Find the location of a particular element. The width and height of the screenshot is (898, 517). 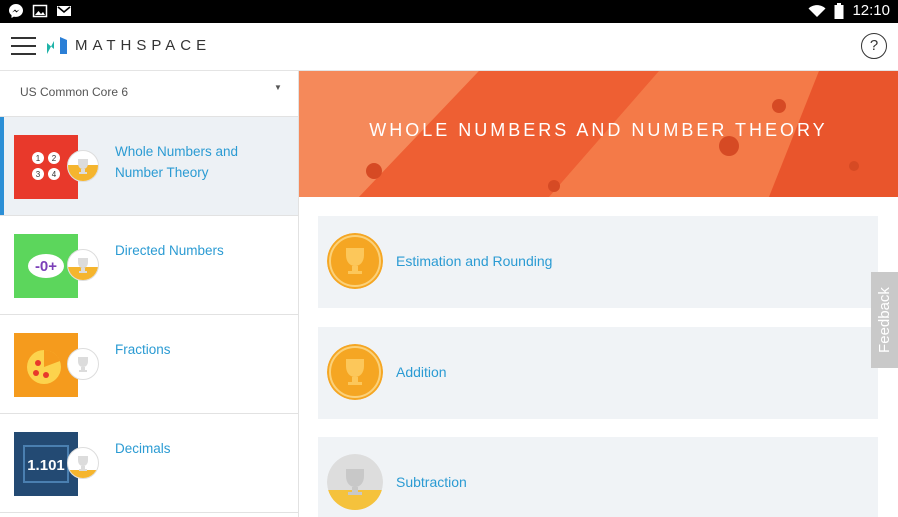

svg-text: 1.101 is located at coordinates (46, 465).